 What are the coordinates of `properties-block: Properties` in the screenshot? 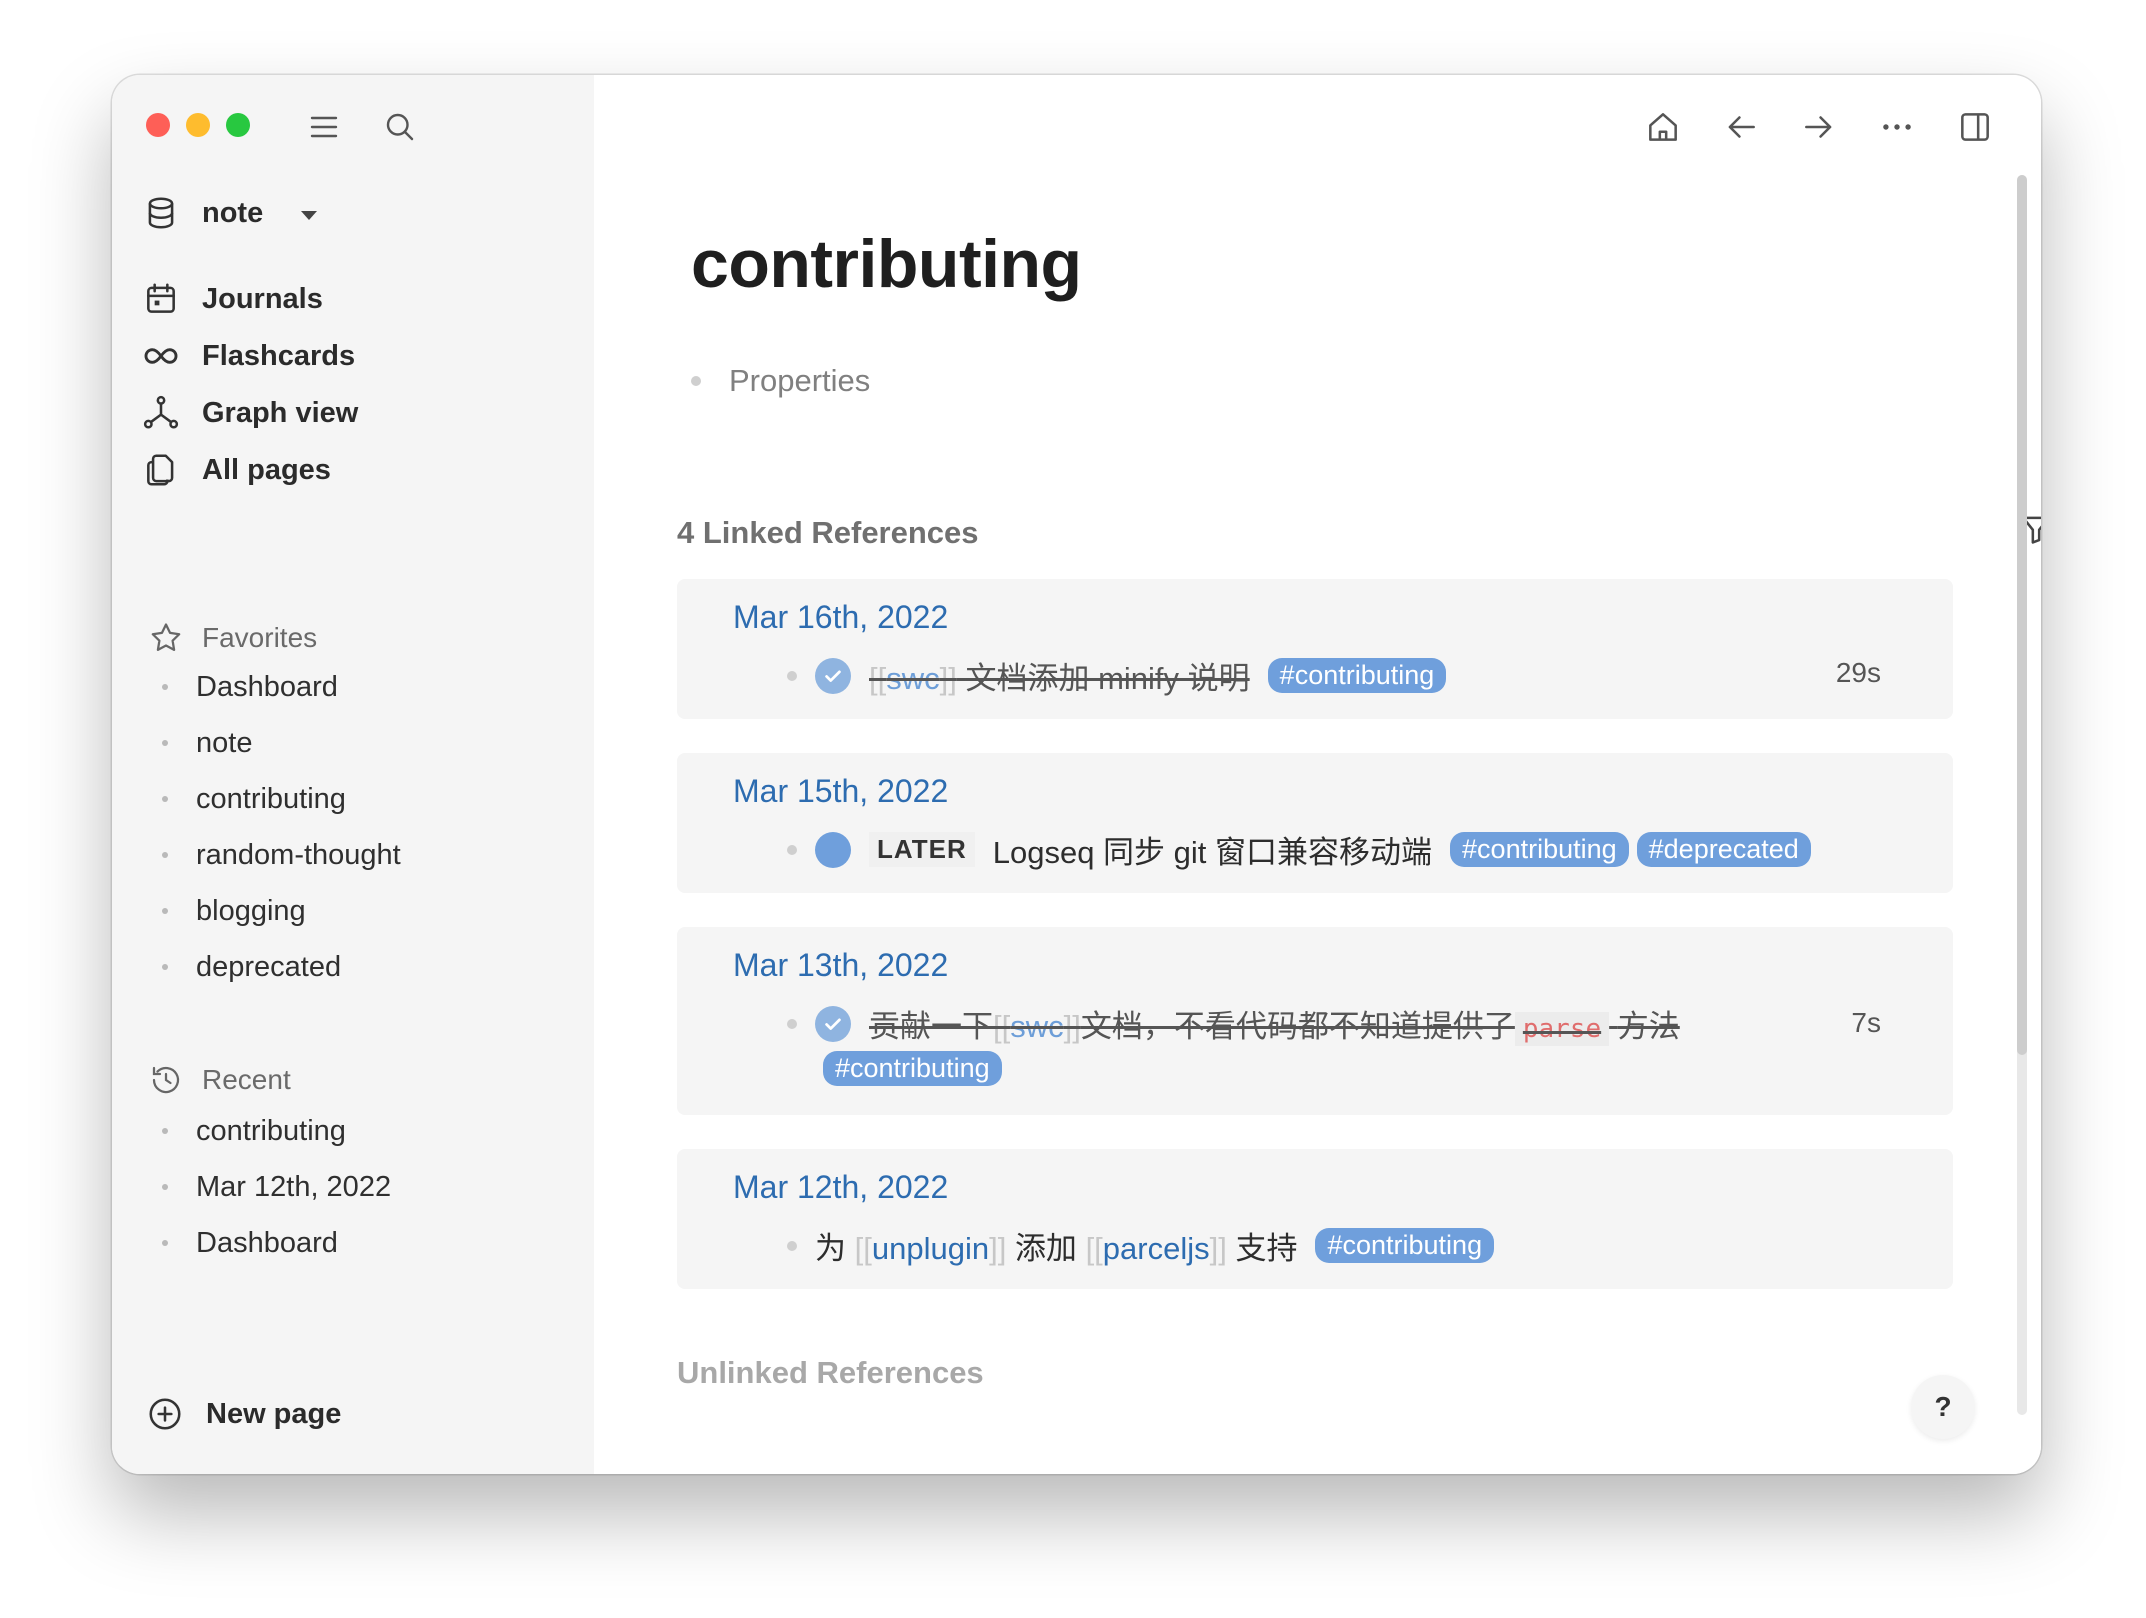 It's located at (780, 381).